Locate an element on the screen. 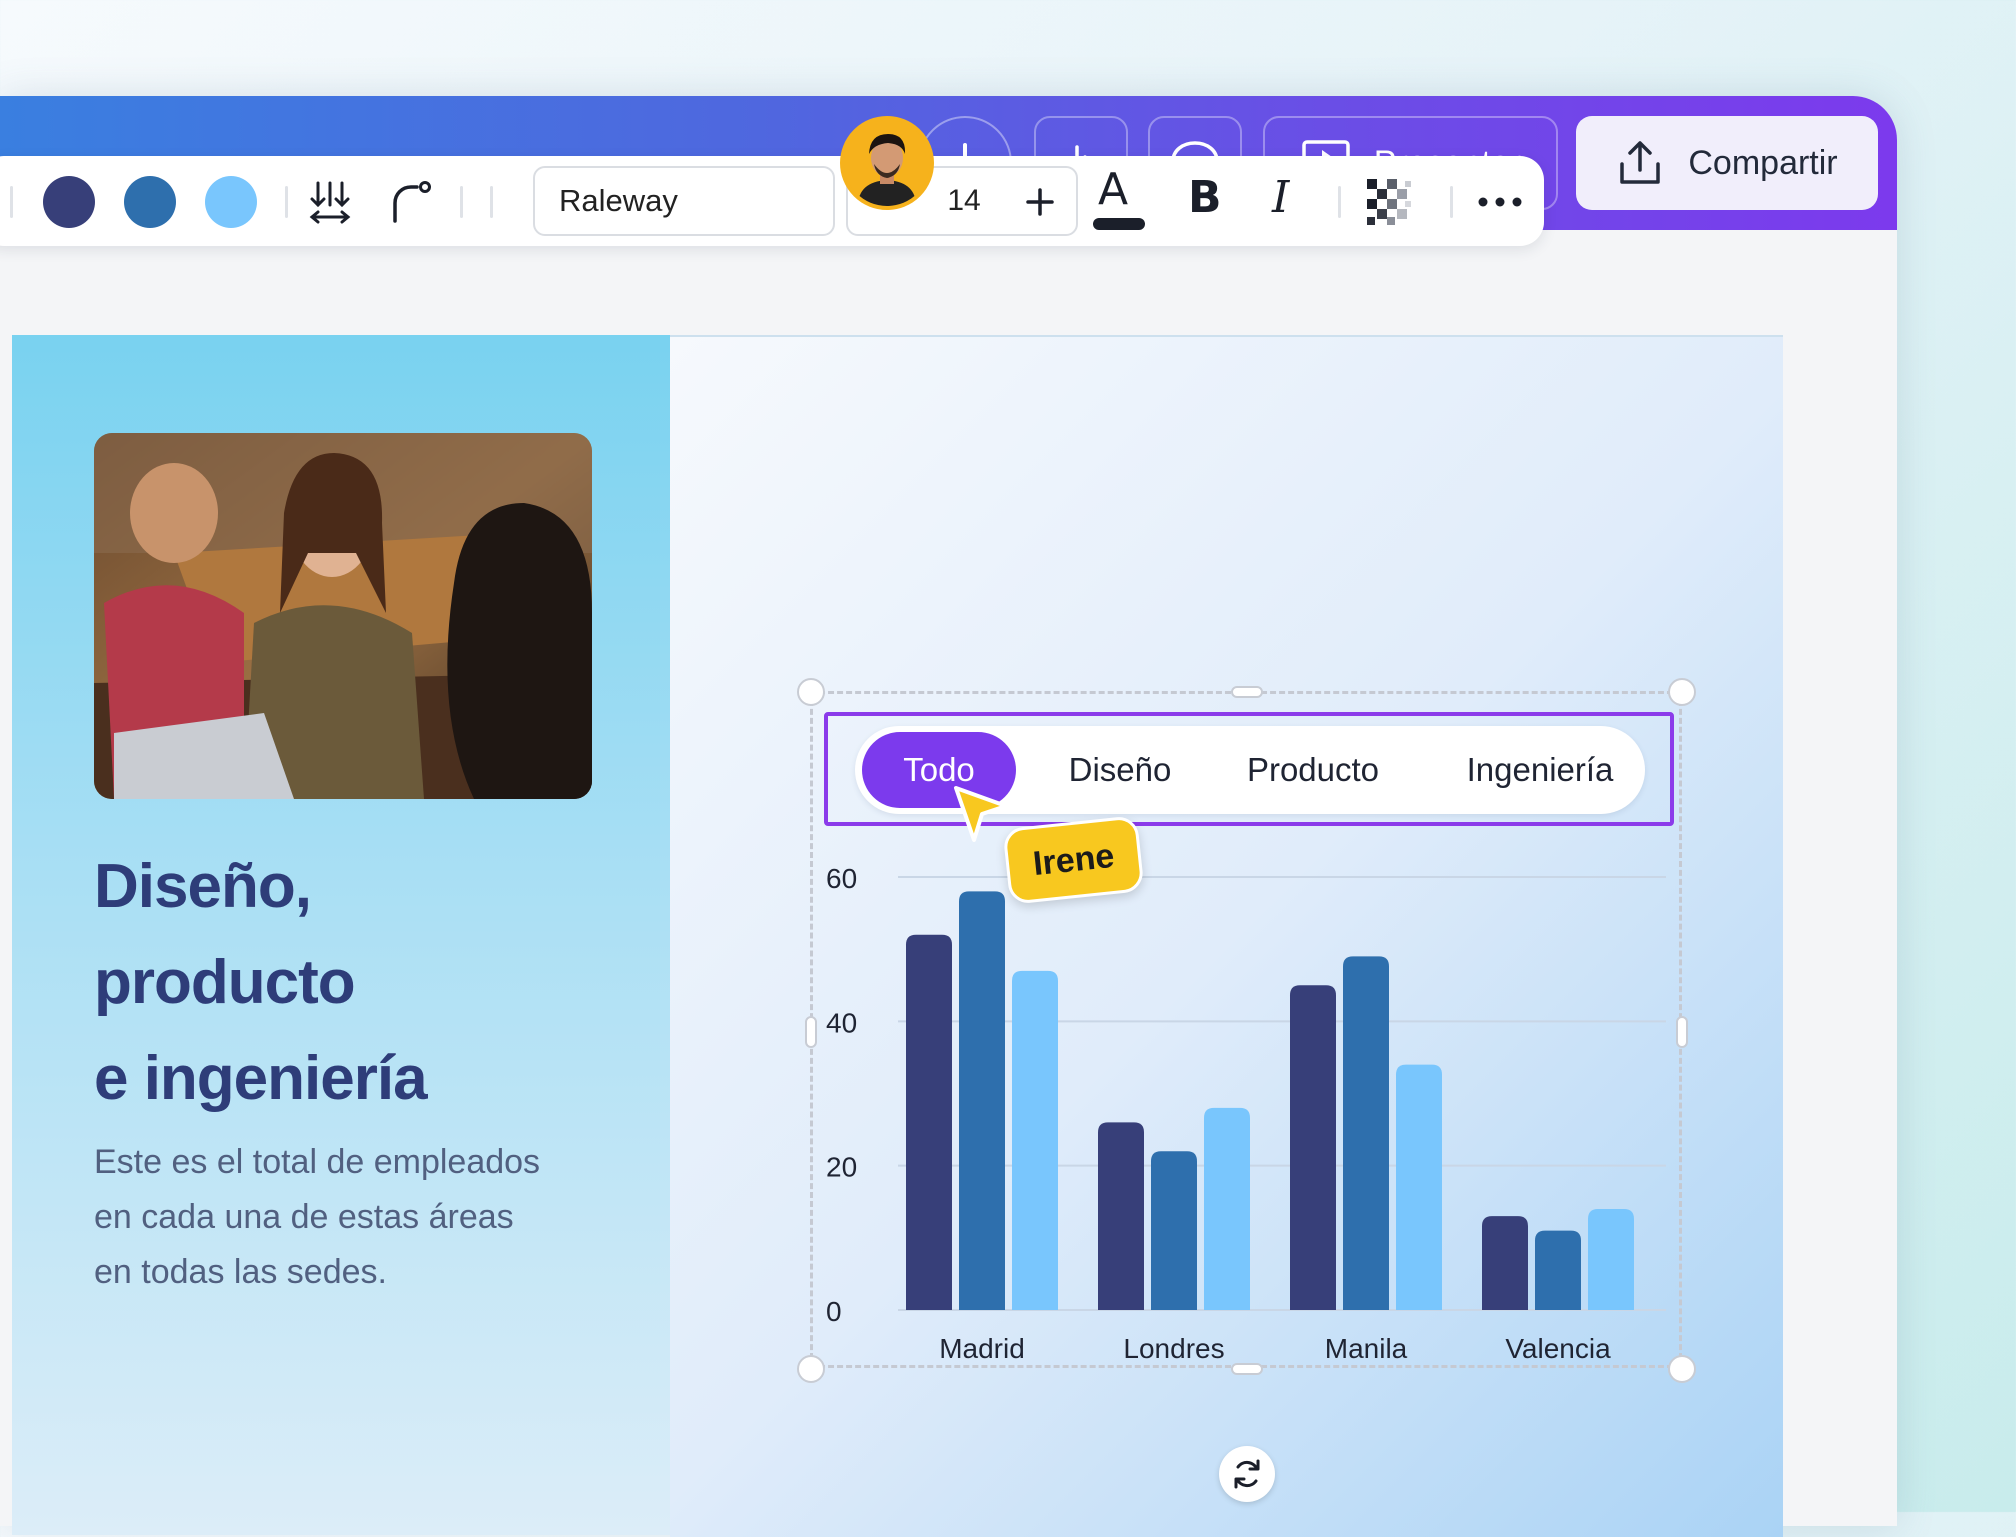 The image size is (2016, 1537). bold-glyph: B is located at coordinates (1205, 197).